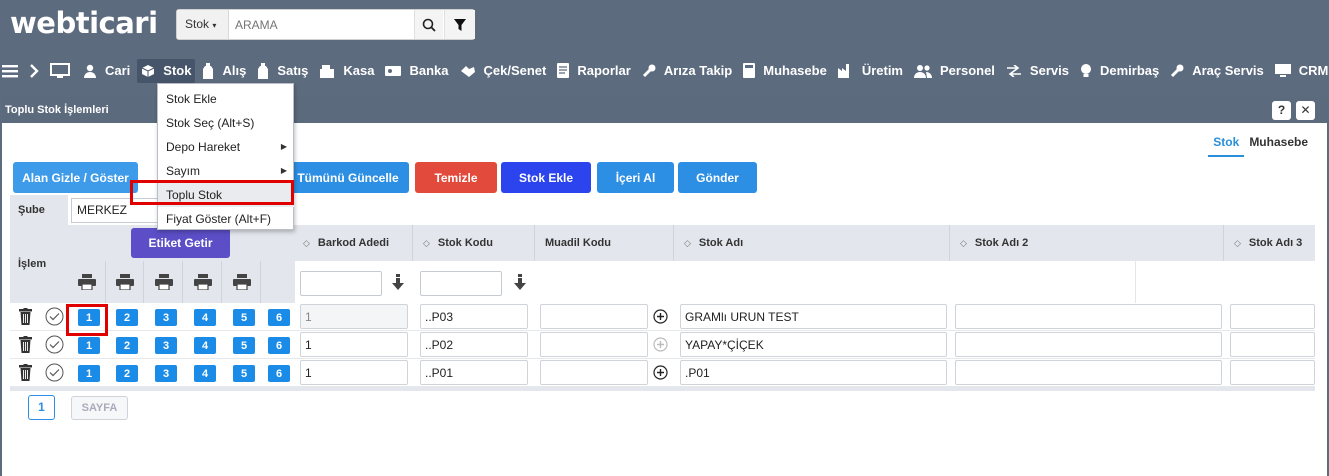 This screenshot has height=476, width=1329. What do you see at coordinates (461, 283) in the screenshot?
I see `stock-code-filter` at bounding box center [461, 283].